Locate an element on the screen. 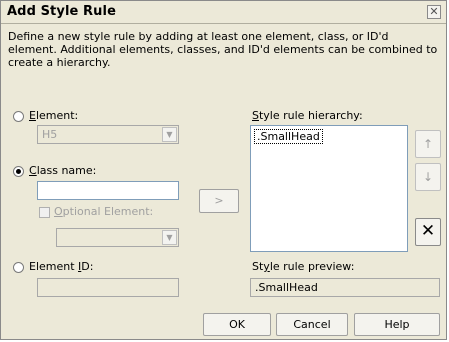 This screenshot has height=342, width=449. cancel-button: Cancel is located at coordinates (312, 324).